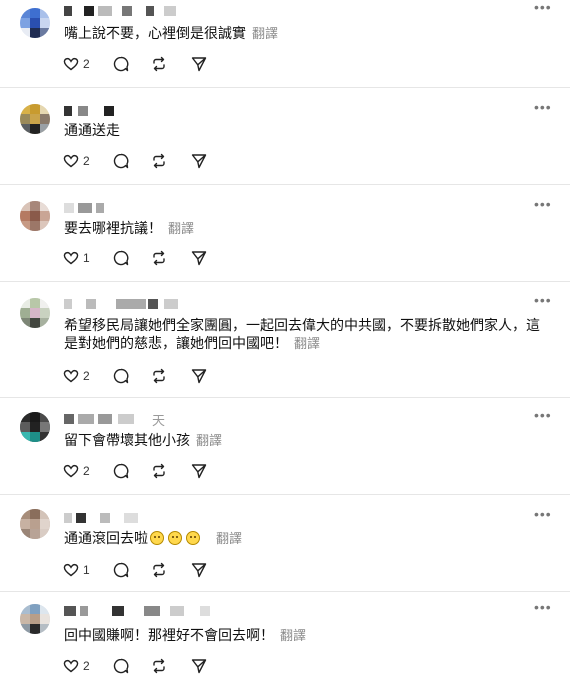  Describe the element at coordinates (159, 420) in the screenshot. I see `name-suffix: 天` at that location.